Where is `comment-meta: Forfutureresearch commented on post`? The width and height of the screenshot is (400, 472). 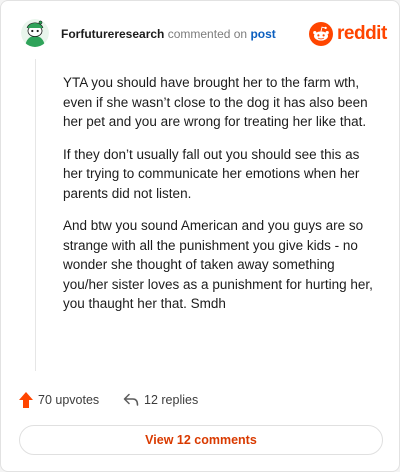 comment-meta: Forfutureresearch commented on post is located at coordinates (168, 34).